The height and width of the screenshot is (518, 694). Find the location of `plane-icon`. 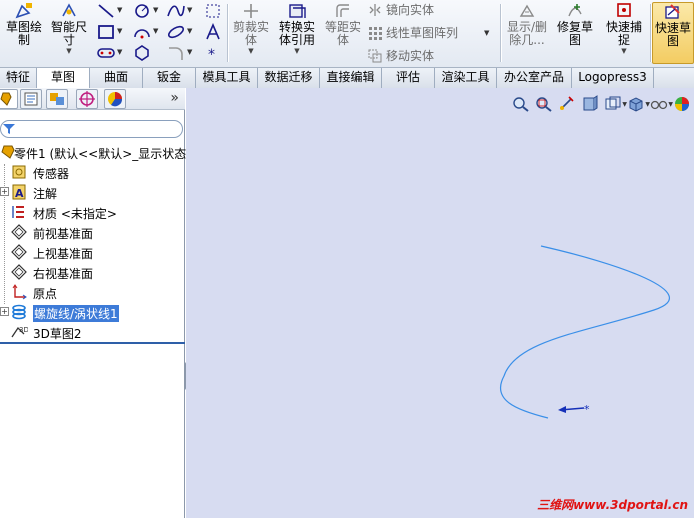

plane-icon is located at coordinates (19, 272).